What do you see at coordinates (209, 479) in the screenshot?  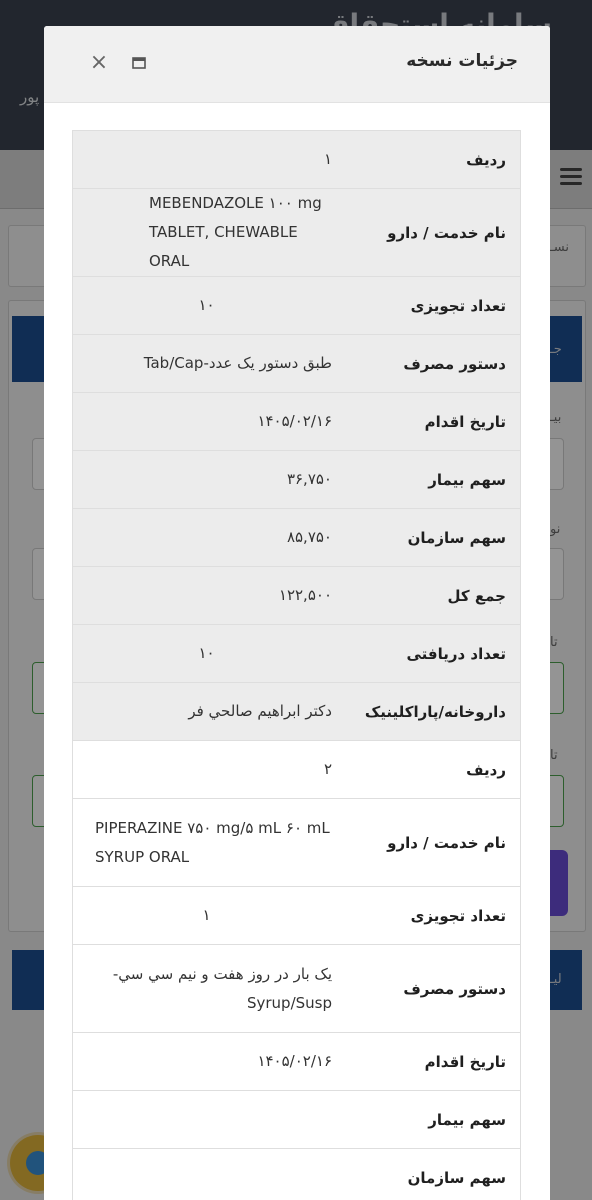 I see `row-value: ۳۶,۷۵۰` at bounding box center [209, 479].